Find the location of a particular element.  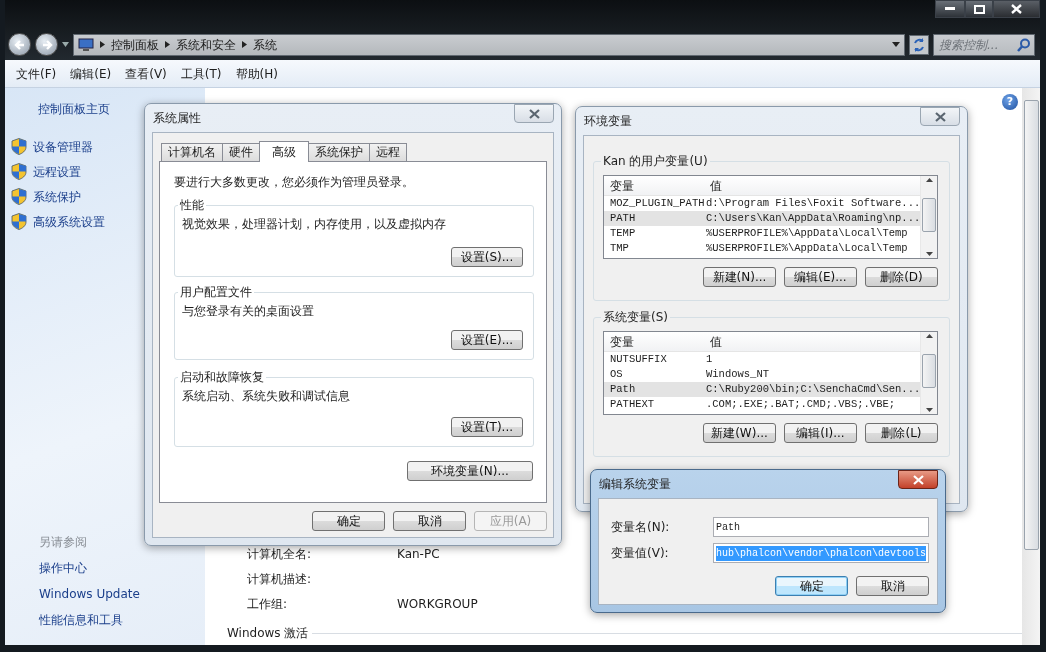

breadcrumb-link: 控制面板 is located at coordinates (135, 44).